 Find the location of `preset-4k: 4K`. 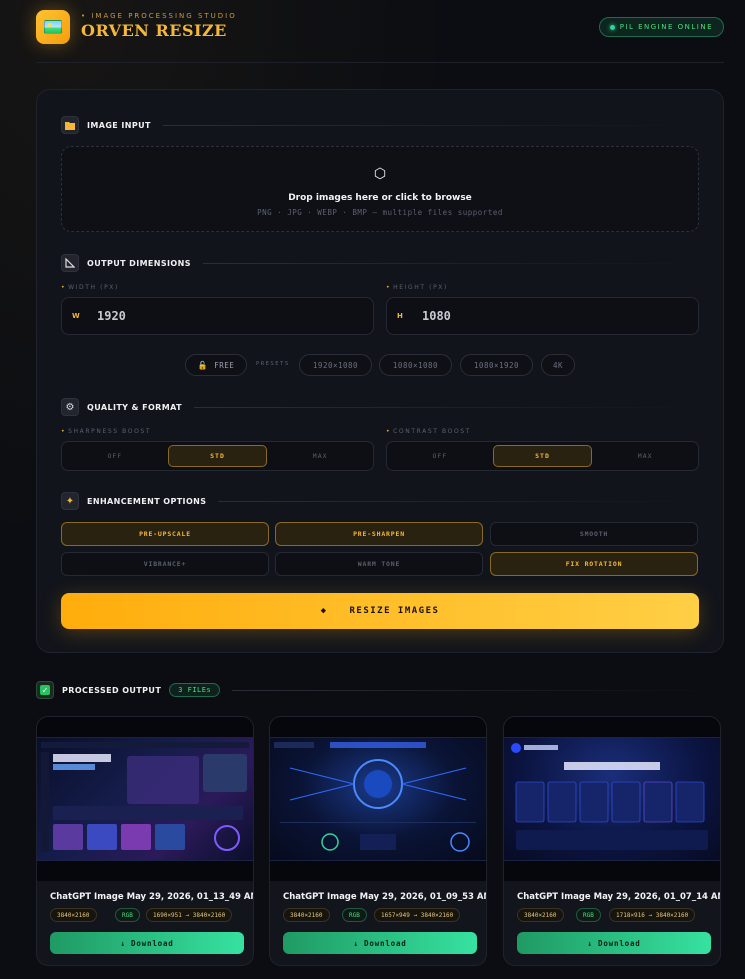

preset-4k: 4K is located at coordinates (558, 365).